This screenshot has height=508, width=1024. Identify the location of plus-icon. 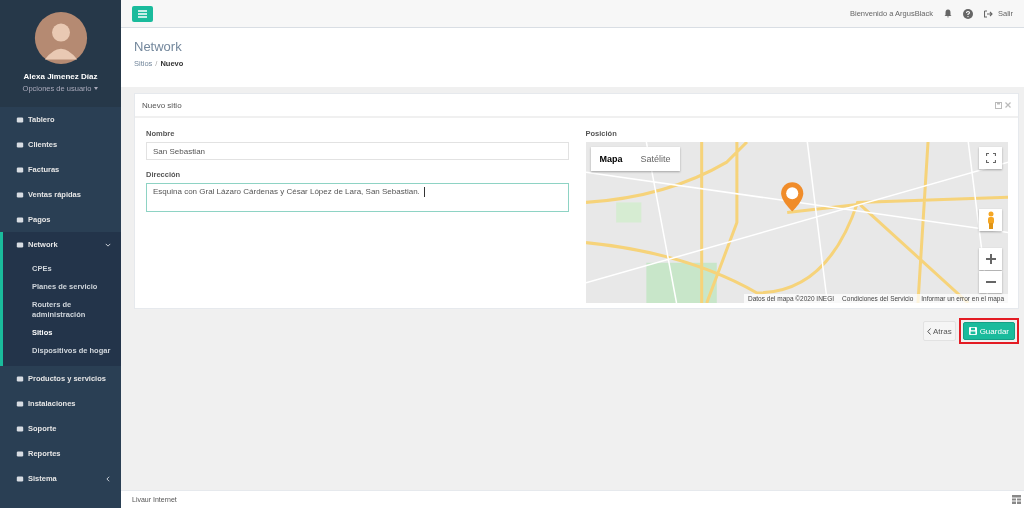
(990, 259).